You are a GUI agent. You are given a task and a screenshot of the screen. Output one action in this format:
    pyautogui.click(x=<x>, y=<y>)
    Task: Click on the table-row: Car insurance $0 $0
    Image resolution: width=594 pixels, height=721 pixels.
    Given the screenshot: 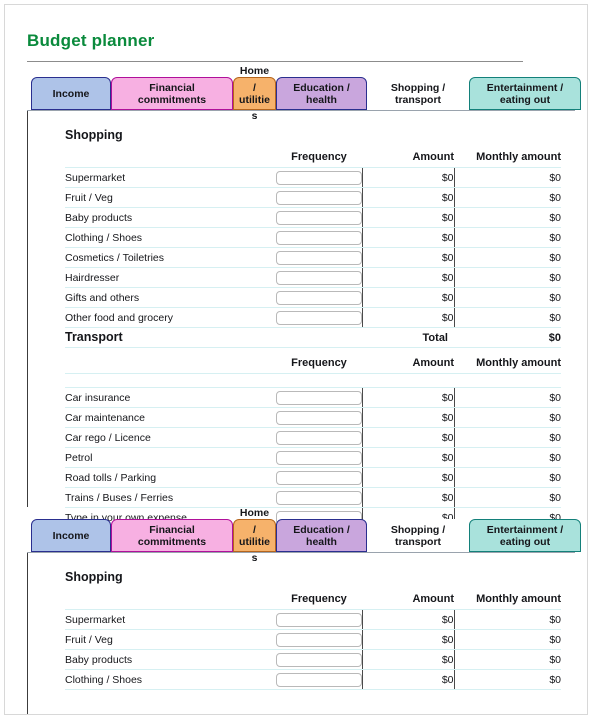 What is the action you would take?
    pyautogui.click(x=313, y=397)
    